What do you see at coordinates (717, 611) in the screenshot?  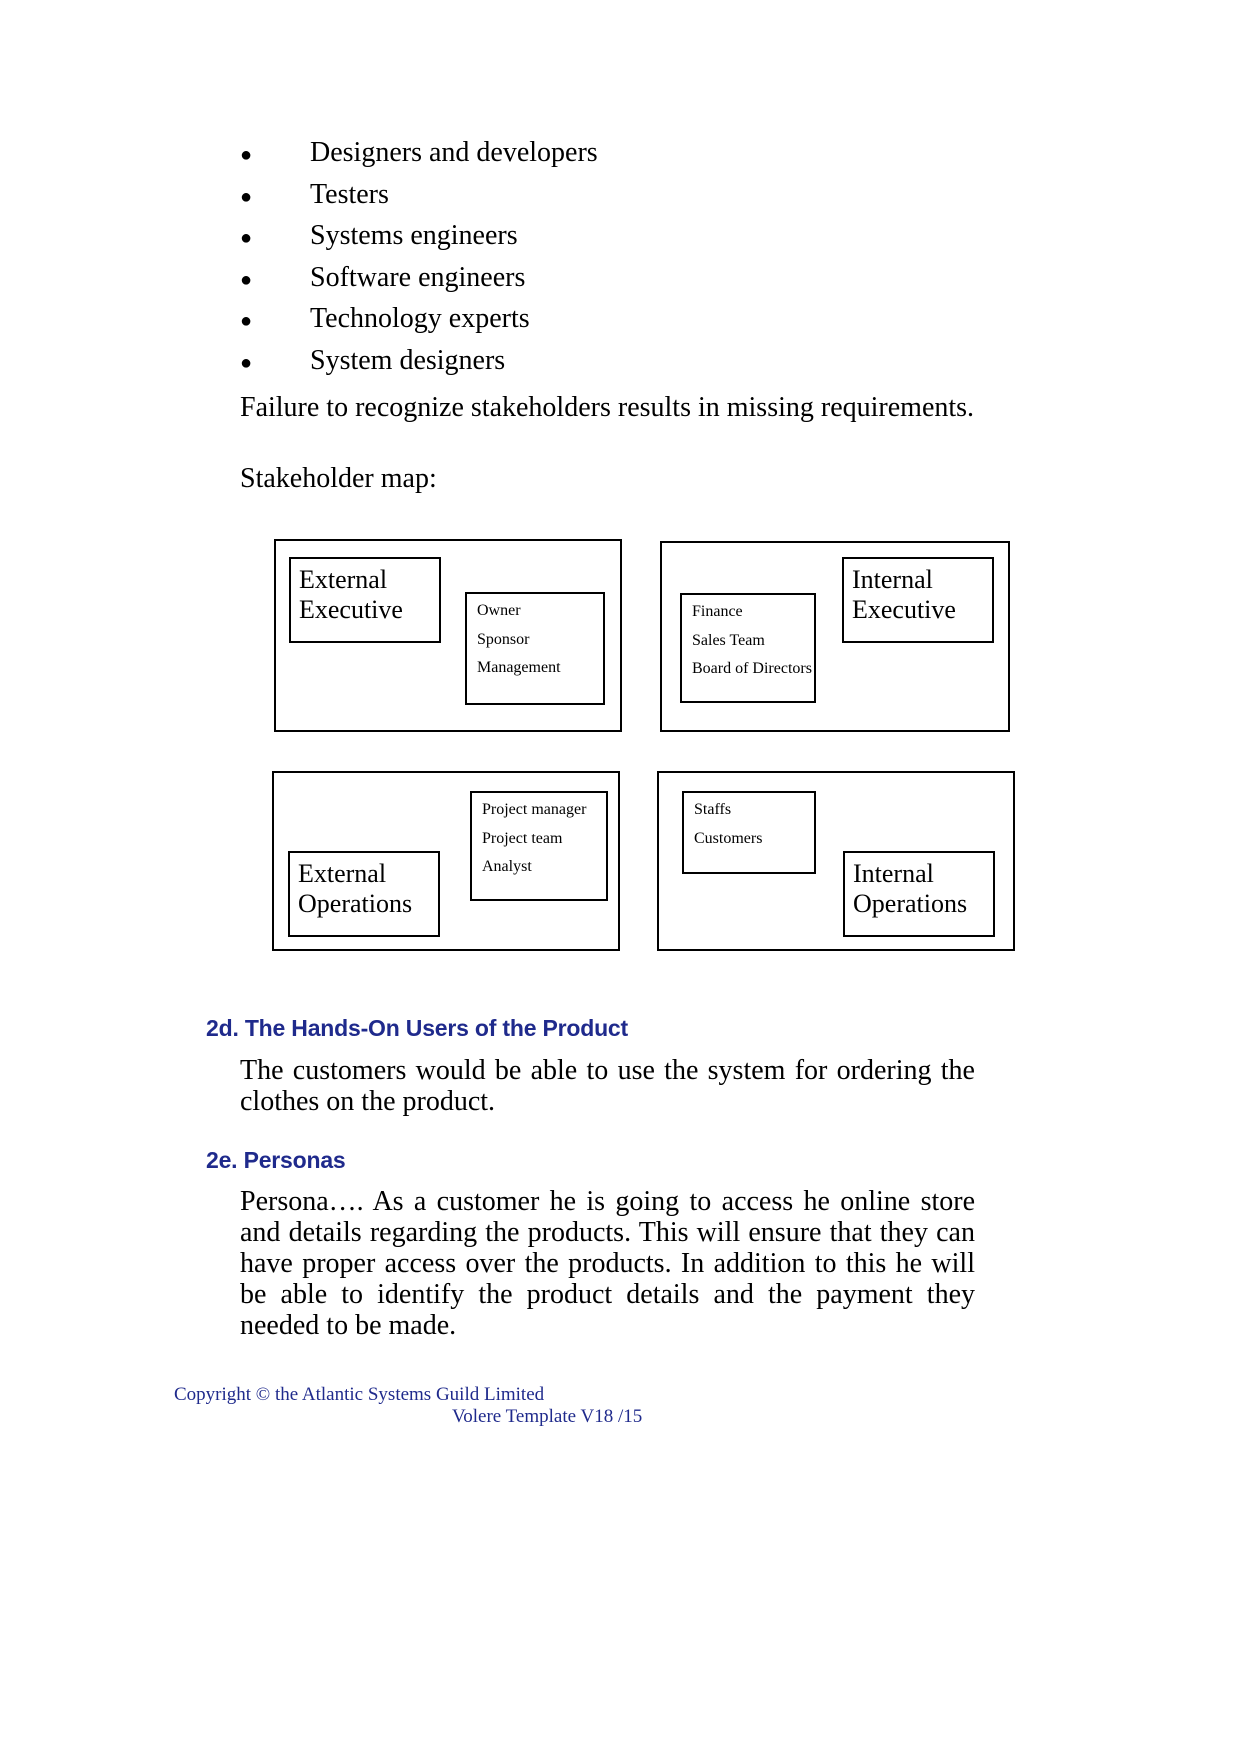 I see `stakeholder-item: Finance` at bounding box center [717, 611].